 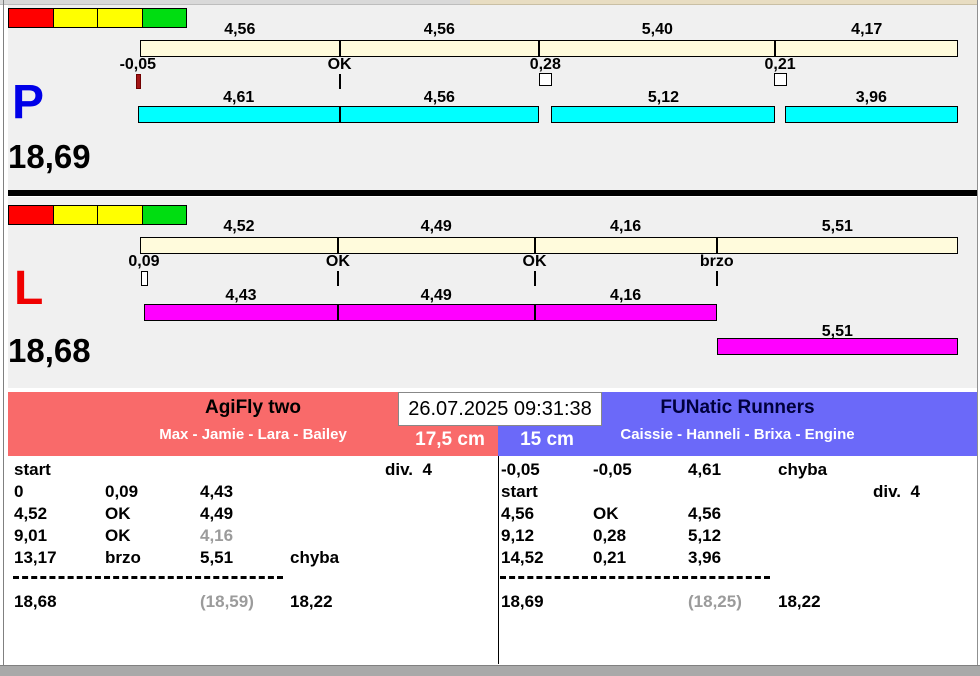 What do you see at coordinates (239, 226) in the screenshot?
I see `split-time-label: 4,52` at bounding box center [239, 226].